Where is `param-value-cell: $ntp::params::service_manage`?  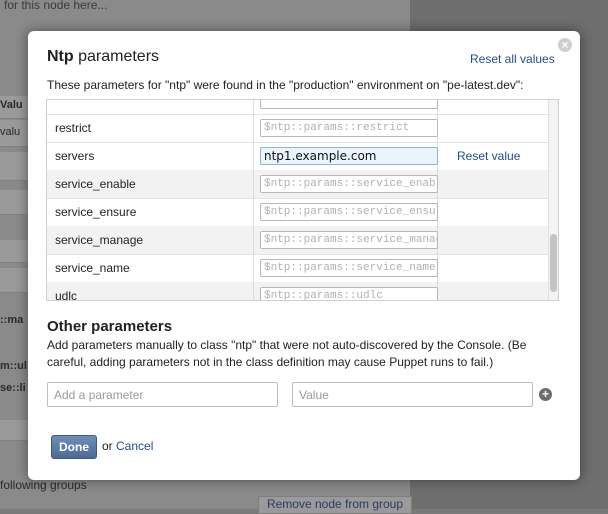 param-value-cell: $ntp::params::service_manage is located at coordinates (346, 240).